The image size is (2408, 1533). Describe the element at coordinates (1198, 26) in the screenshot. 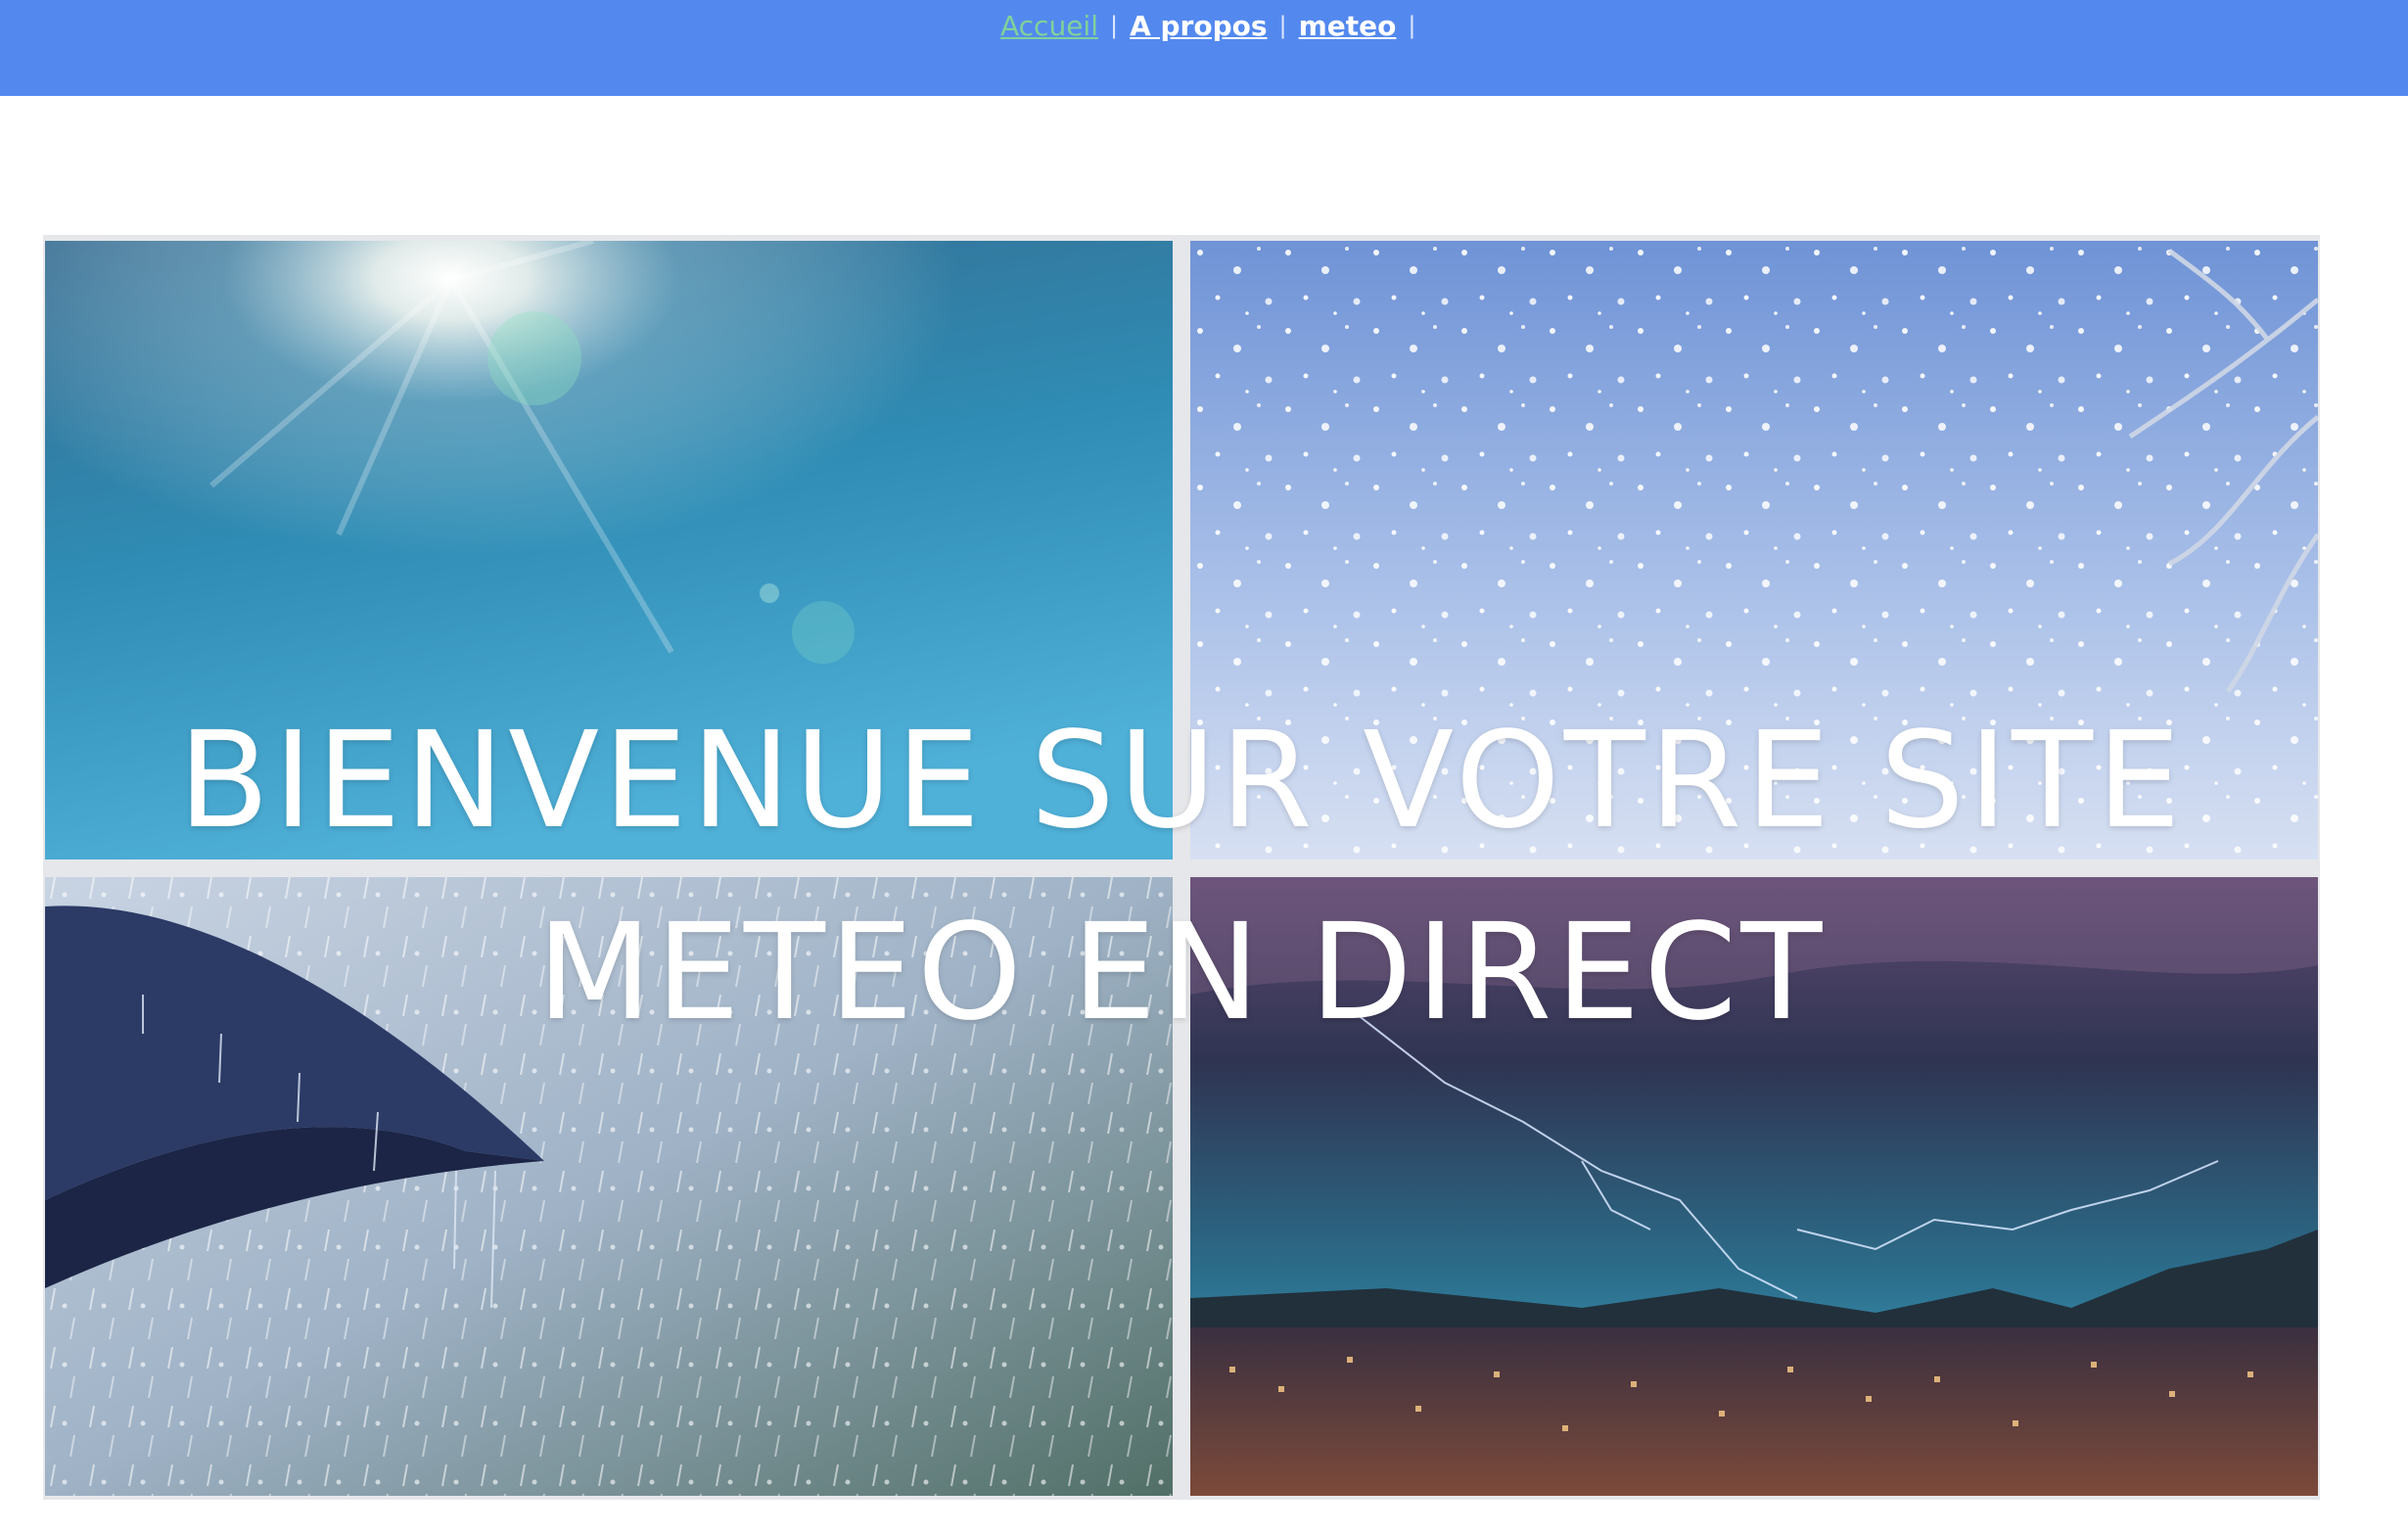

I see `nav-link-a-propos: A propos` at that location.